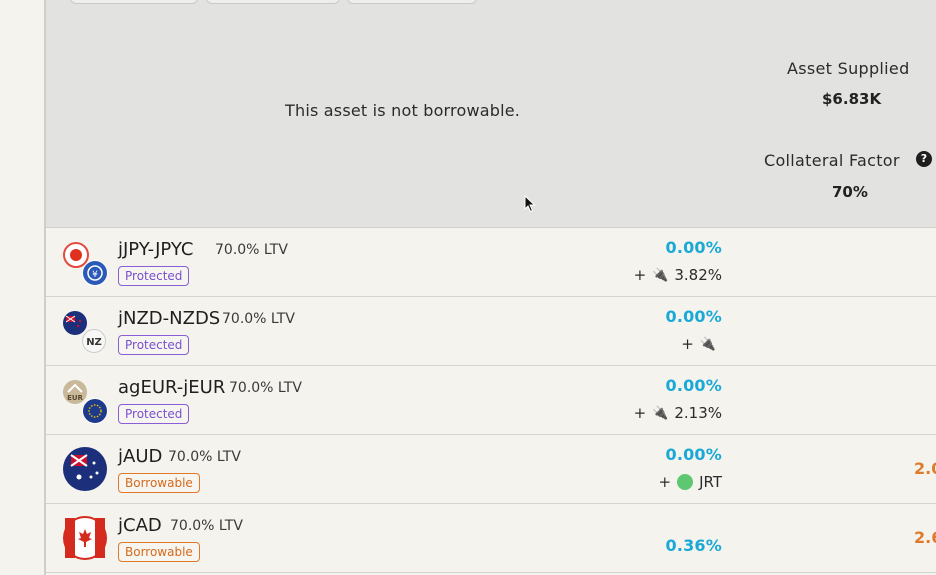 This screenshot has height=575, width=936. I want to click on asset-name: jCAD, so click(140, 525).